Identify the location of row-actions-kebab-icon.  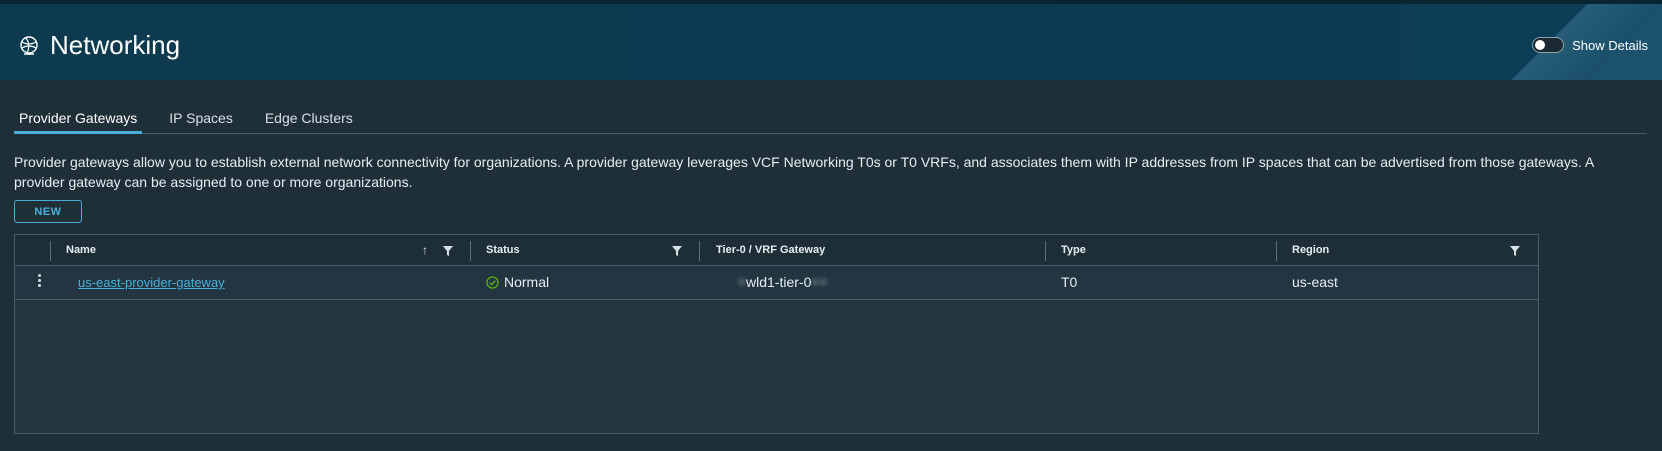
(39, 282).